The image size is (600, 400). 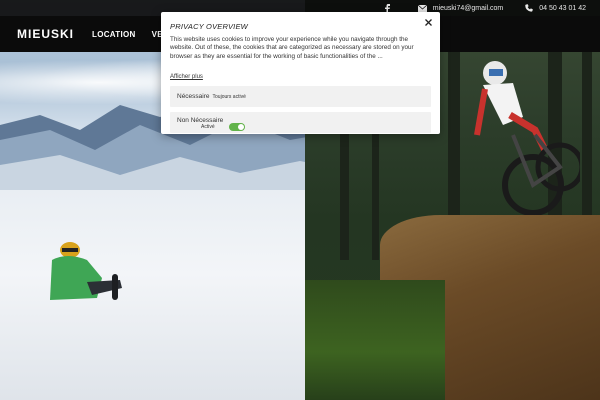 What do you see at coordinates (468, 8) in the screenshot?
I see `email-text: mieuski74@gmail.com` at bounding box center [468, 8].